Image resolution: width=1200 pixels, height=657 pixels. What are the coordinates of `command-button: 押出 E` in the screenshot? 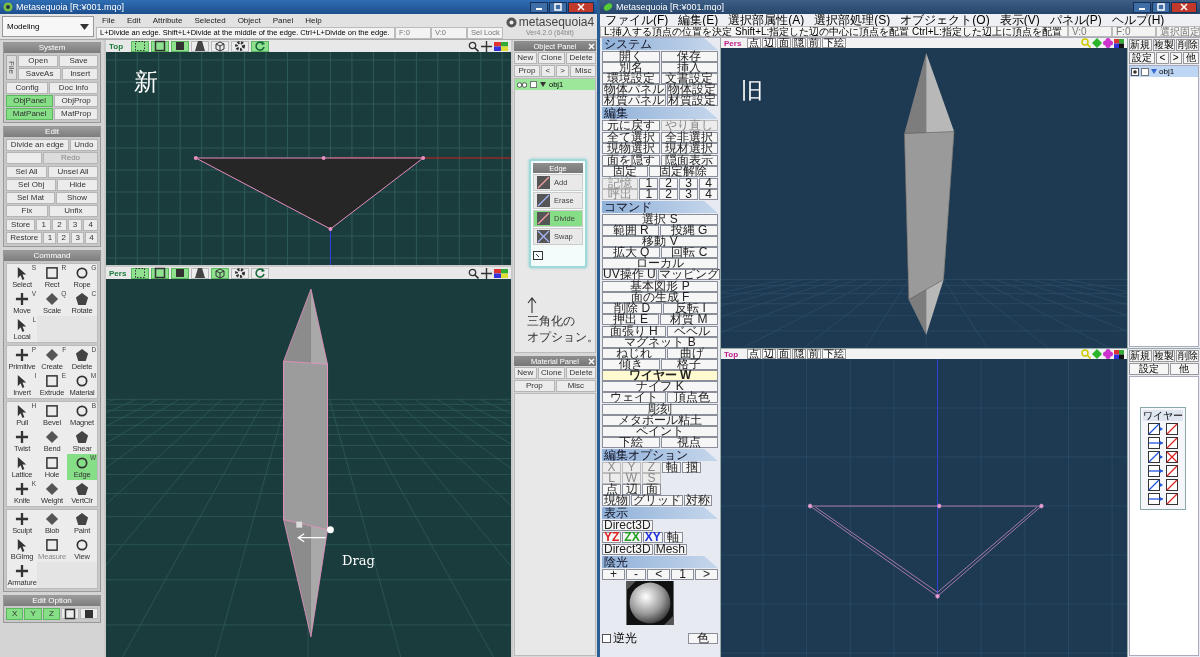 It's located at (630, 319).